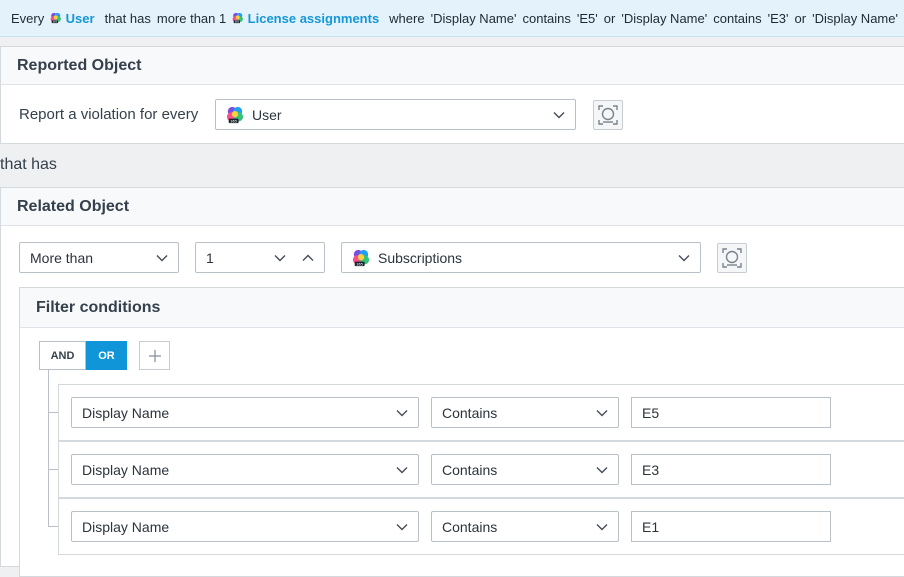 The image size is (904, 577). What do you see at coordinates (109, 114) in the screenshot?
I see `report-violation-label: Report a violation for every` at bounding box center [109, 114].